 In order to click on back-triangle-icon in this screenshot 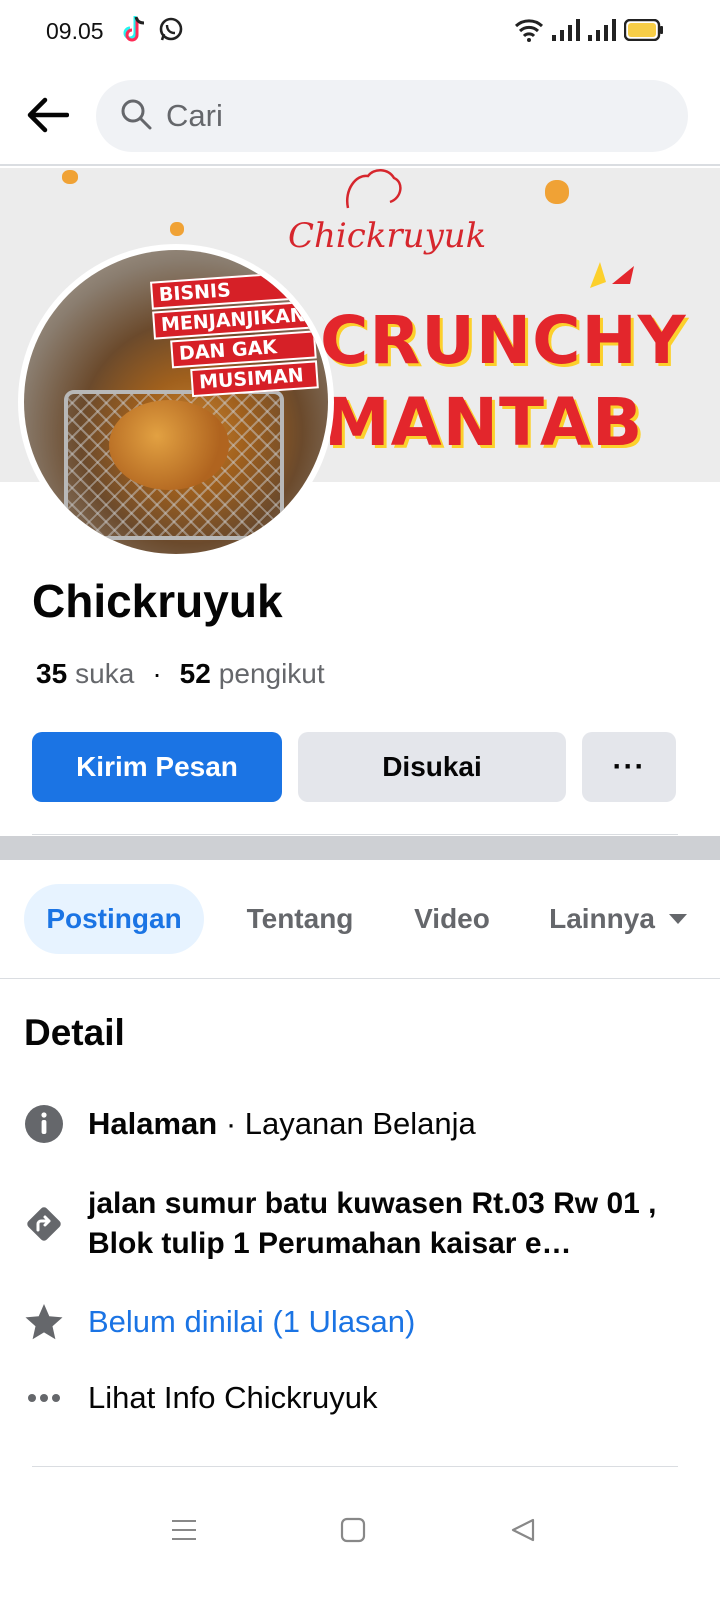, I will do `click(523, 1530)`.